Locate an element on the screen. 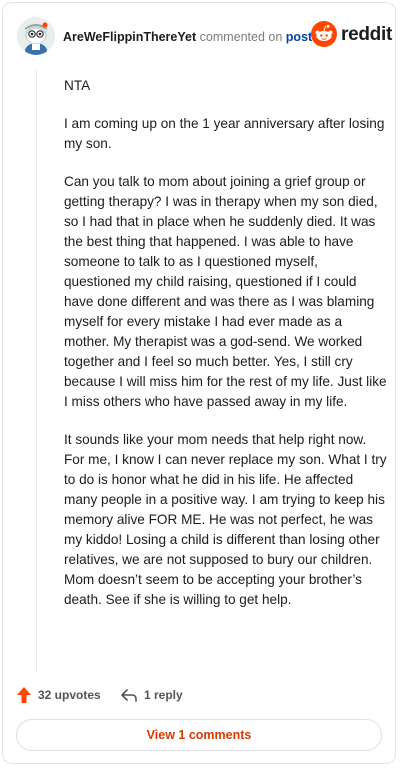  view-comments-button: View 1 comments is located at coordinates (199, 735).